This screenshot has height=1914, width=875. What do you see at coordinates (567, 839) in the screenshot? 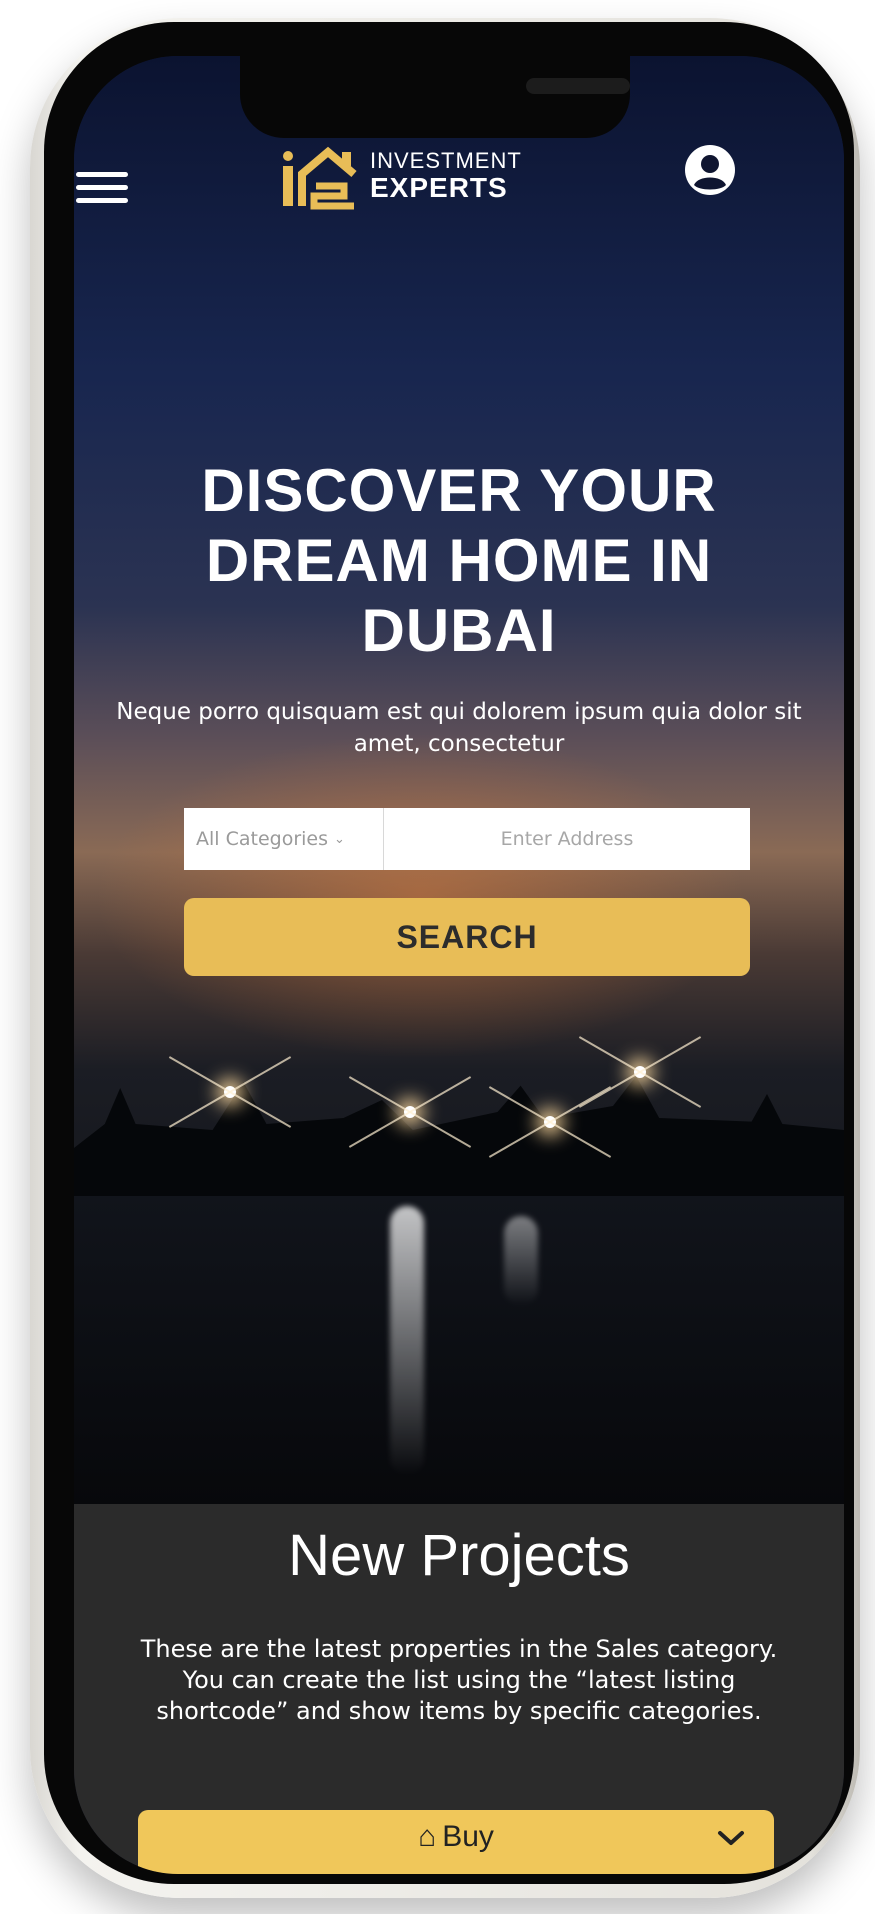
I see `address-input` at bounding box center [567, 839].